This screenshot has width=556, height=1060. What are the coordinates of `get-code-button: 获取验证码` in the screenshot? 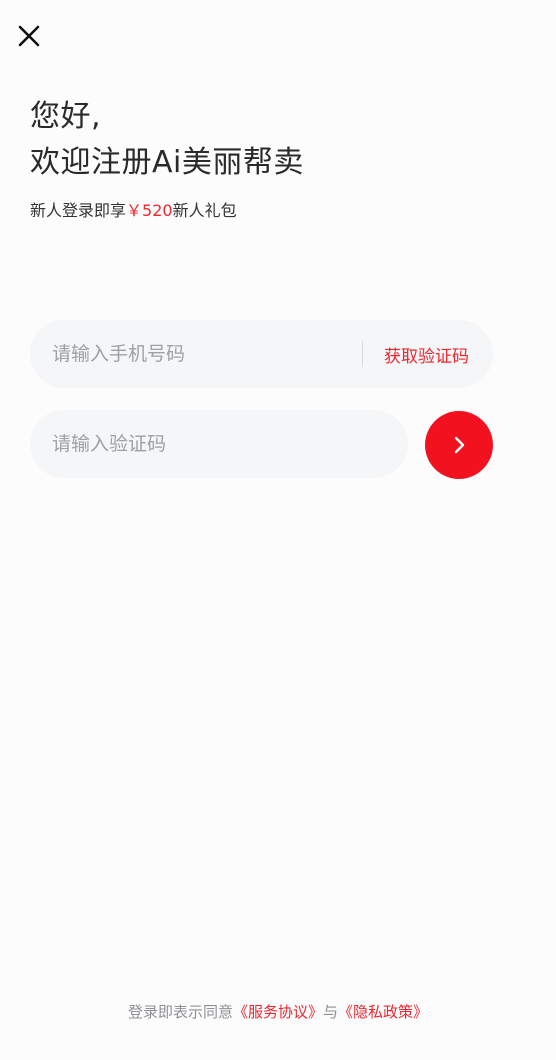 It's located at (426, 354).